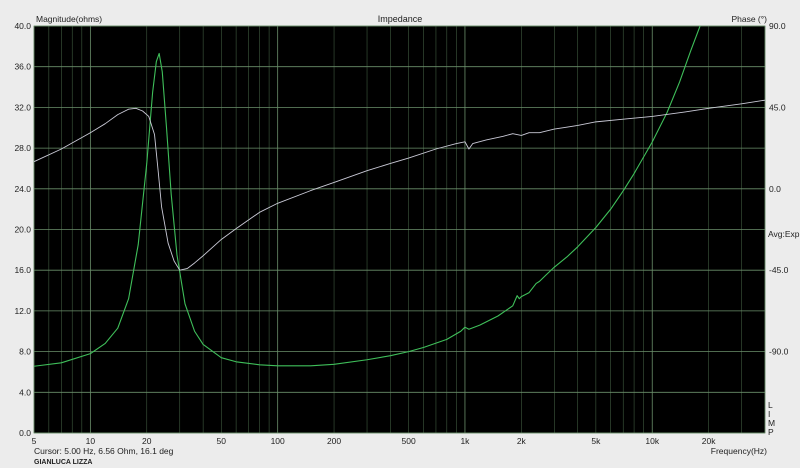 The width and height of the screenshot is (800, 468). What do you see at coordinates (22, 189) in the screenshot?
I see `y-left-tick-label: 24.0` at bounding box center [22, 189].